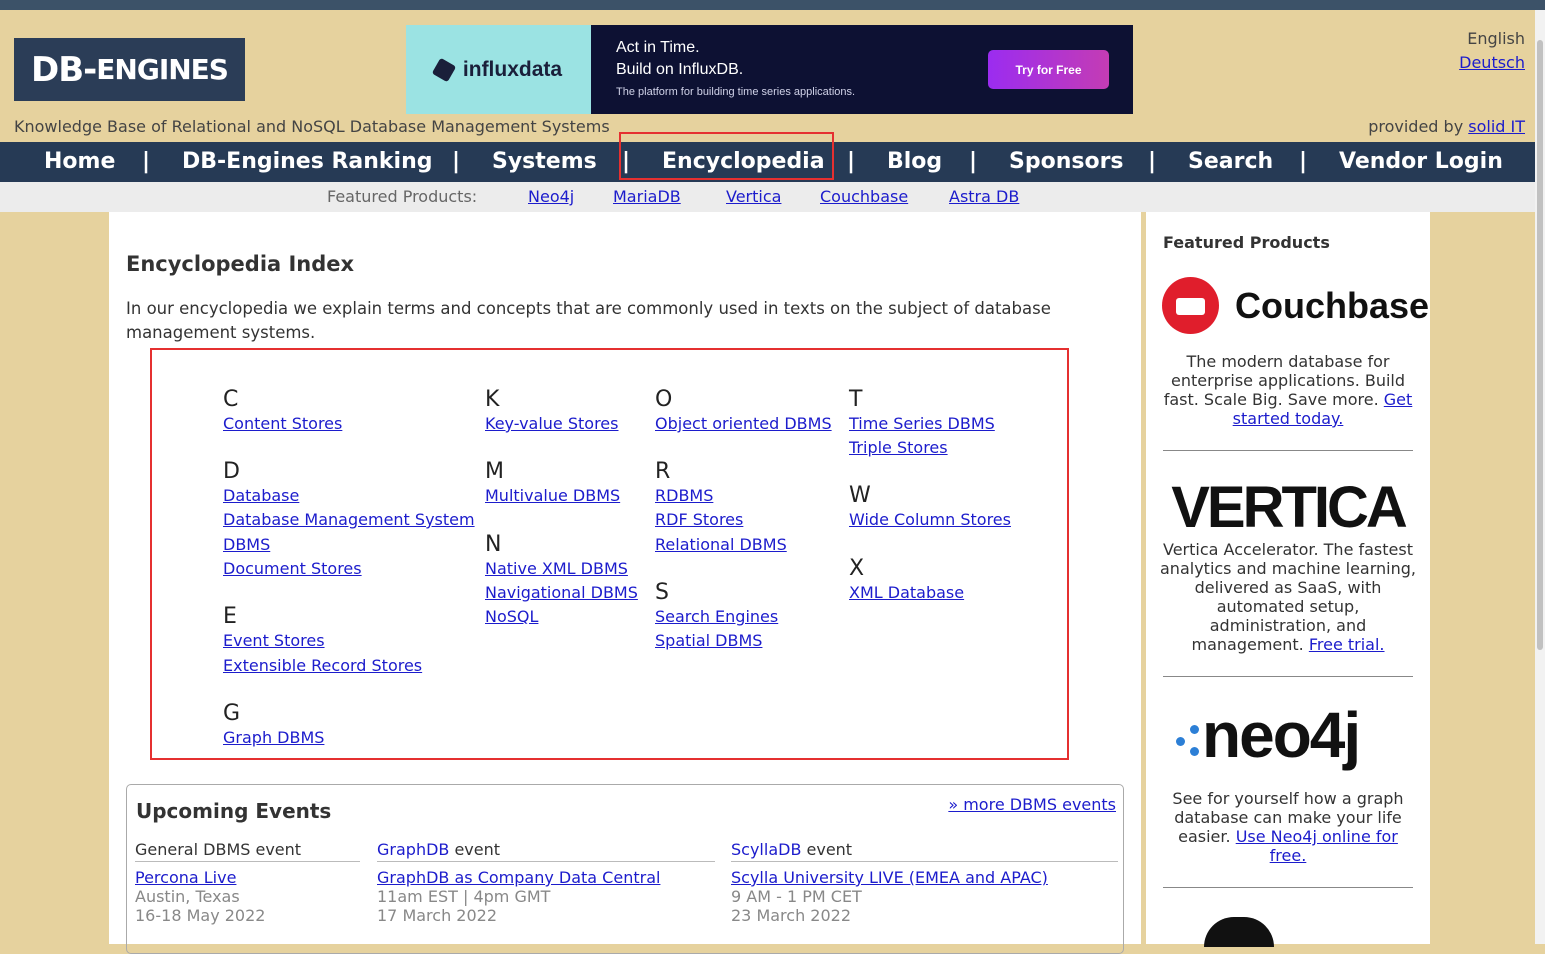  I want to click on more-events-link: » more DBMS events, so click(1032, 804).